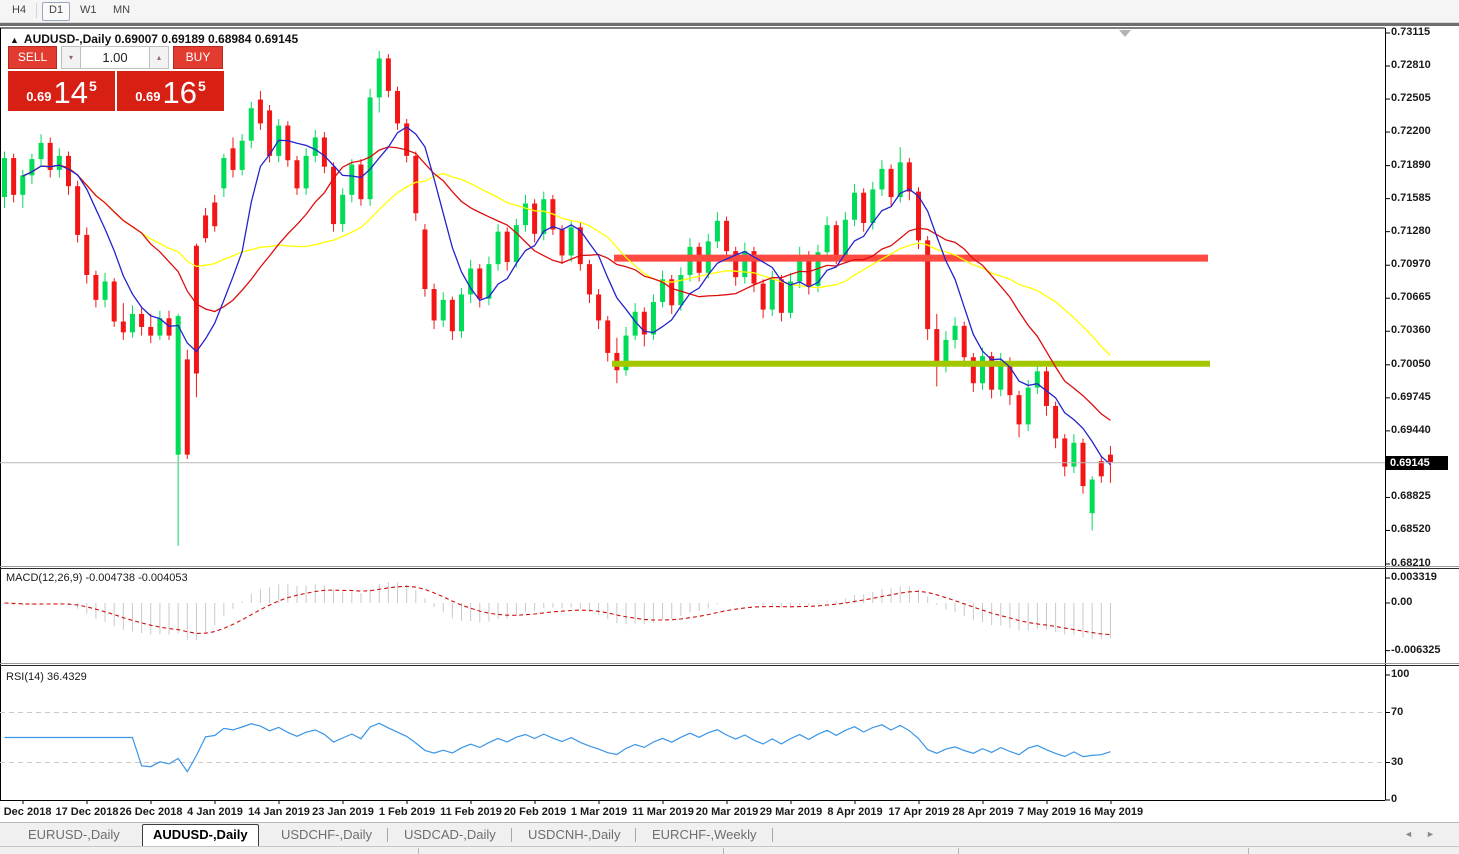  I want to click on volume-decrease-button: ▾, so click(71, 57).